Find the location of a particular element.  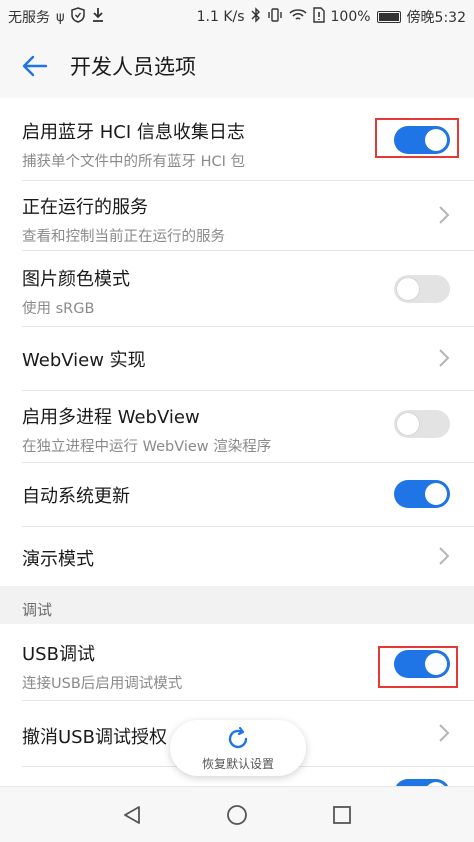

setting-text: 图片颜色模式 使用 sRGB is located at coordinates (76, 291).